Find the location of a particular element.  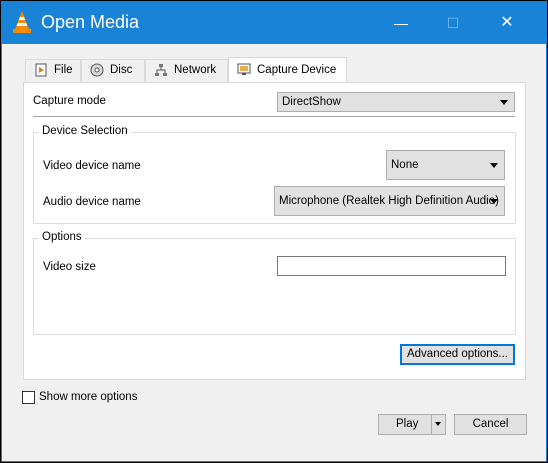

play-button-label: Play is located at coordinates (407, 424).